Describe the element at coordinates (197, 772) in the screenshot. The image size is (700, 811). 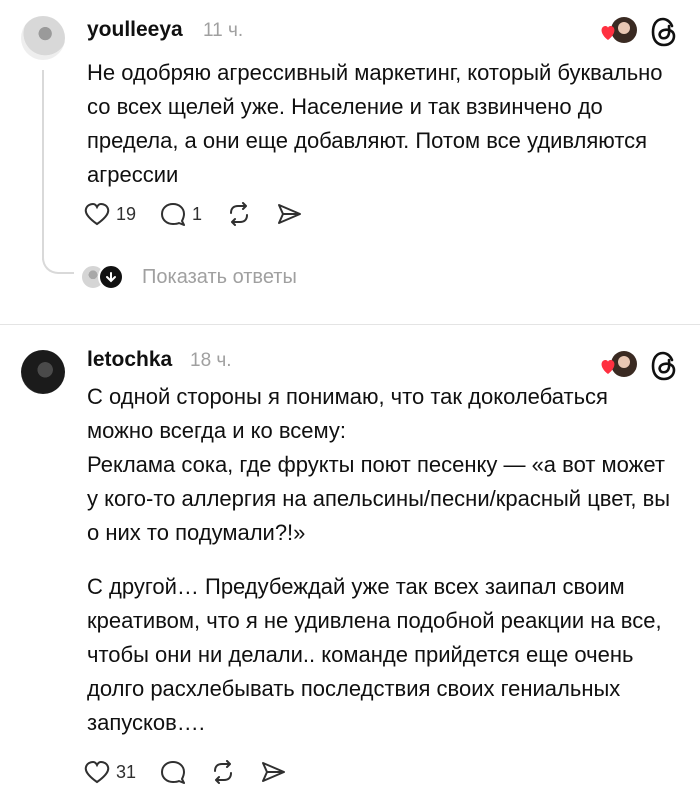
I see `action-bar: 31` at that location.